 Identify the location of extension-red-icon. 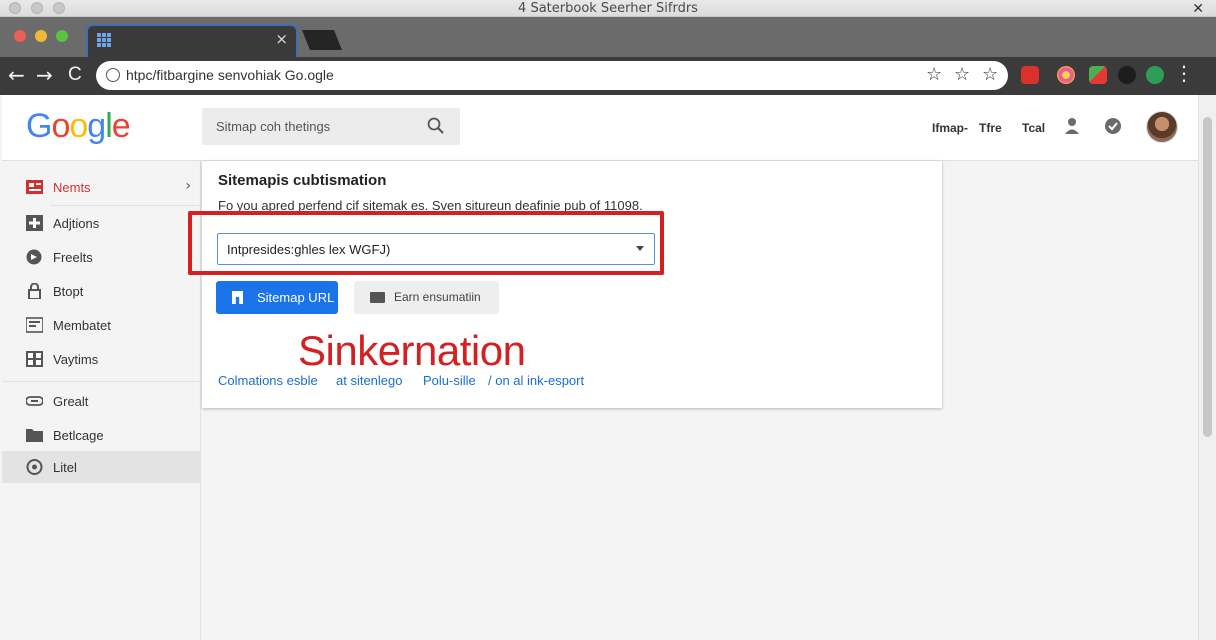
(1030, 75).